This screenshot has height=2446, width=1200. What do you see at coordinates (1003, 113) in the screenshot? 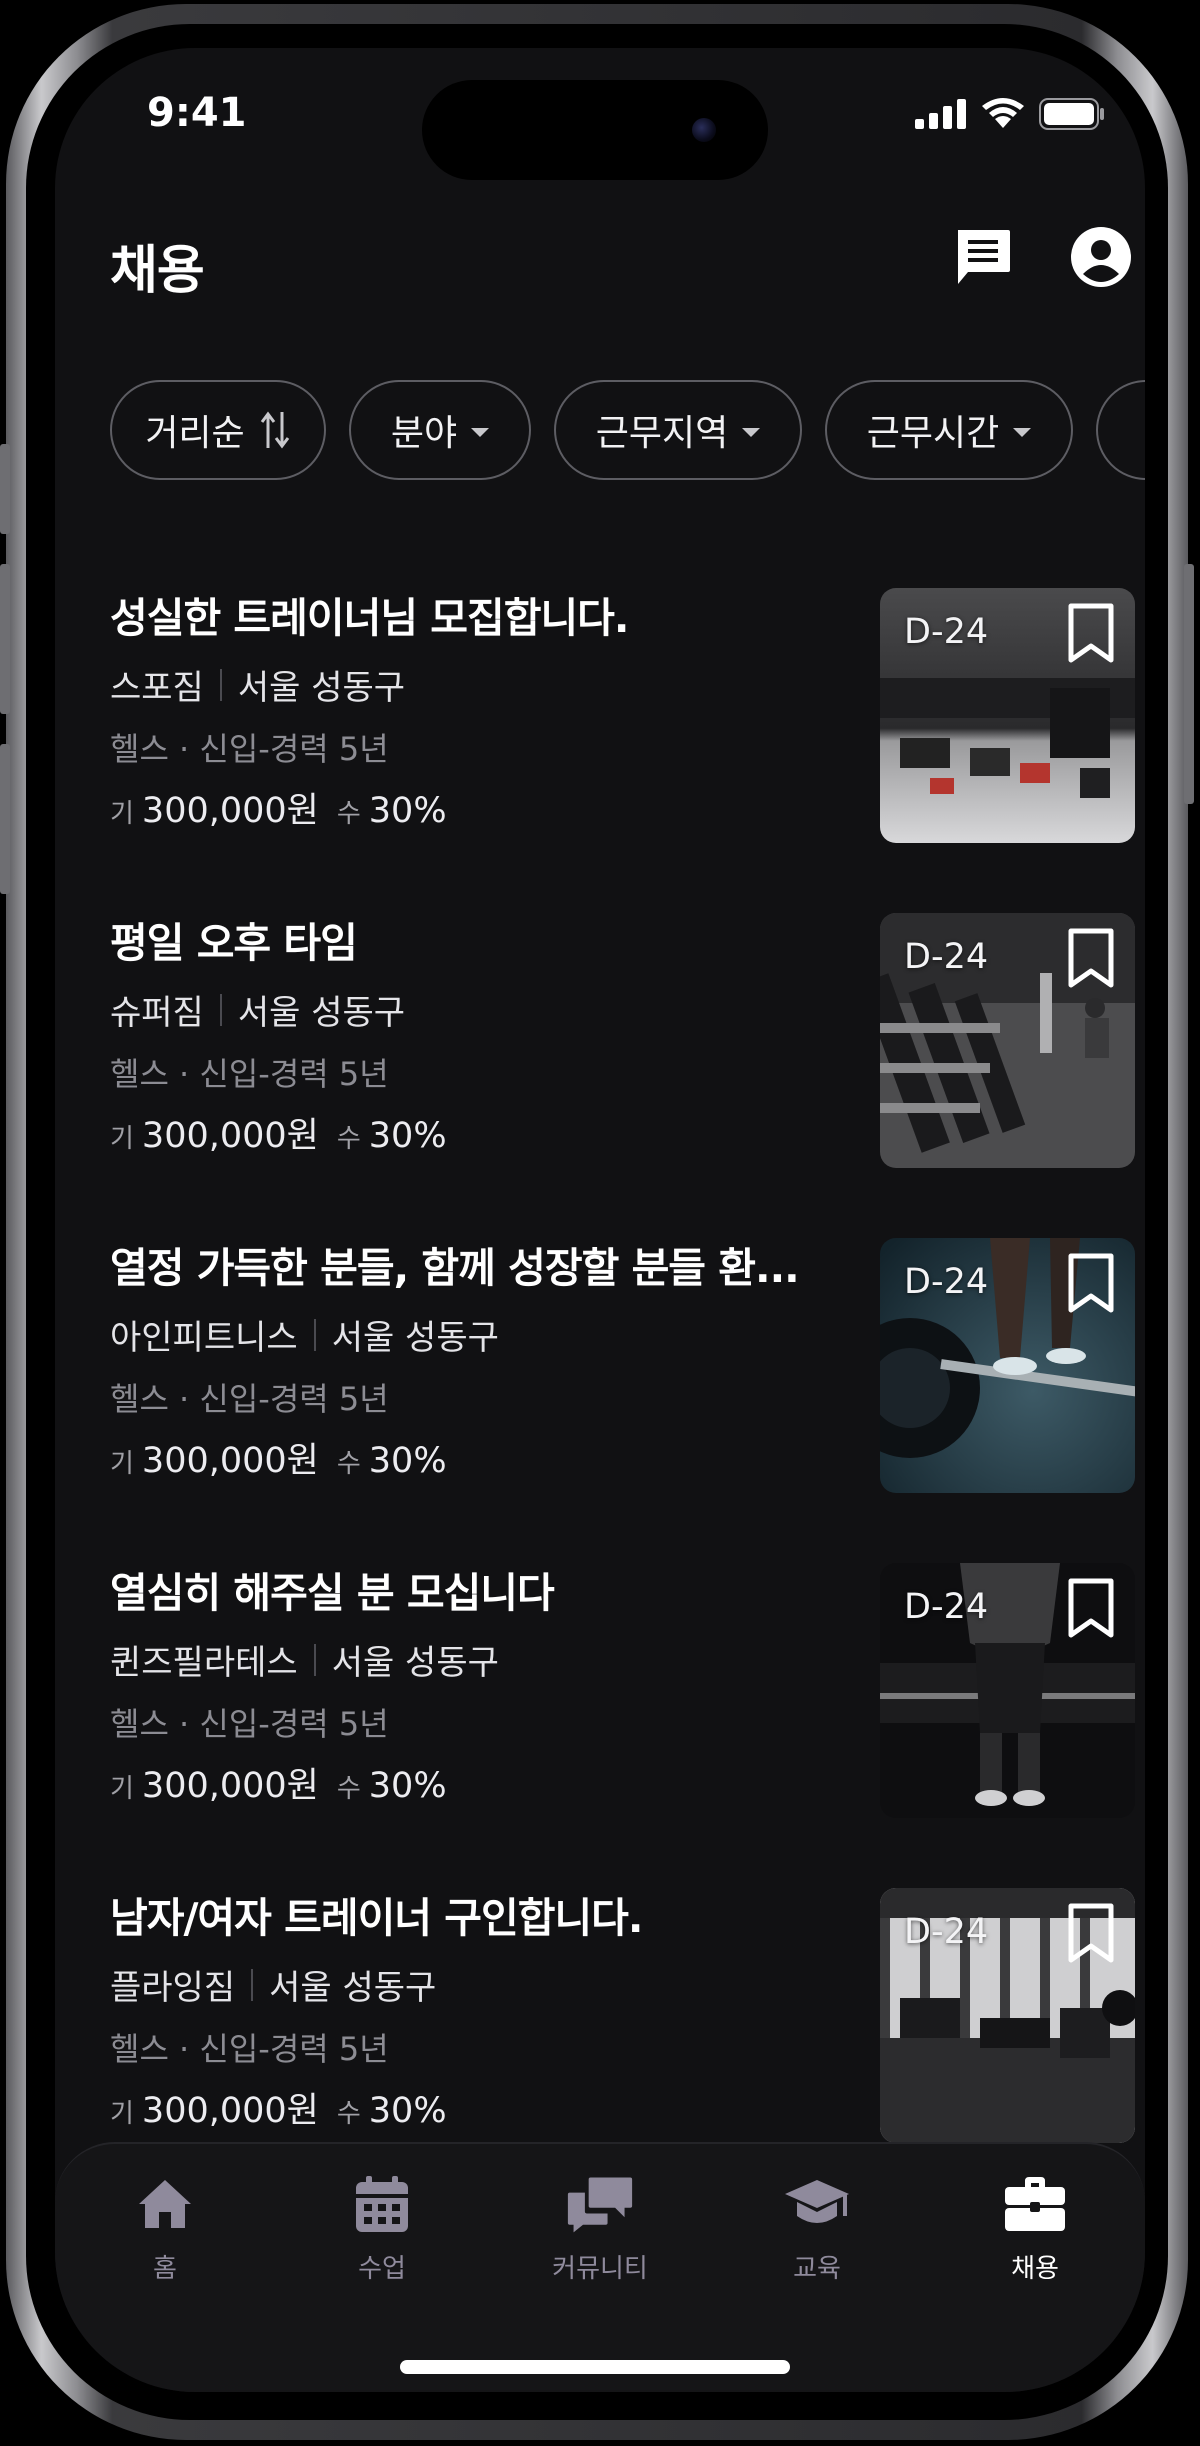
I see `wifi-icon` at bounding box center [1003, 113].